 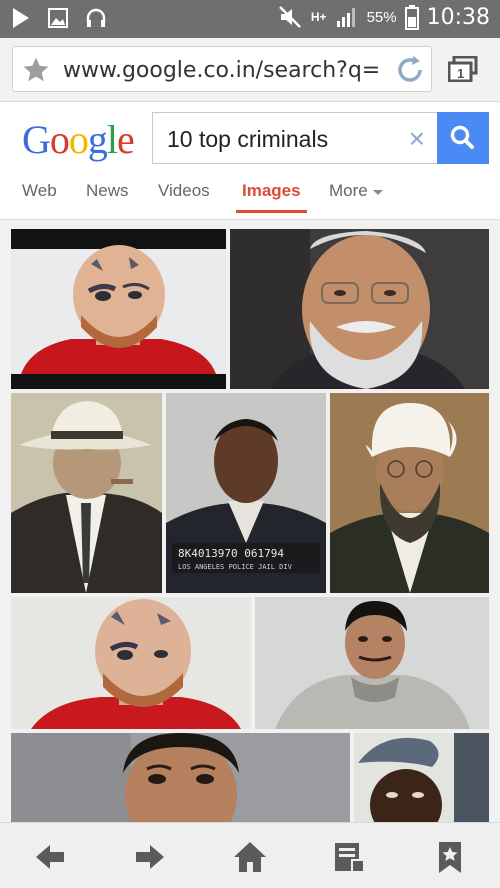 I want to click on mugshot-sign-line2: LOS ANGELES POLICE JAIL DIV, so click(x=235, y=567).